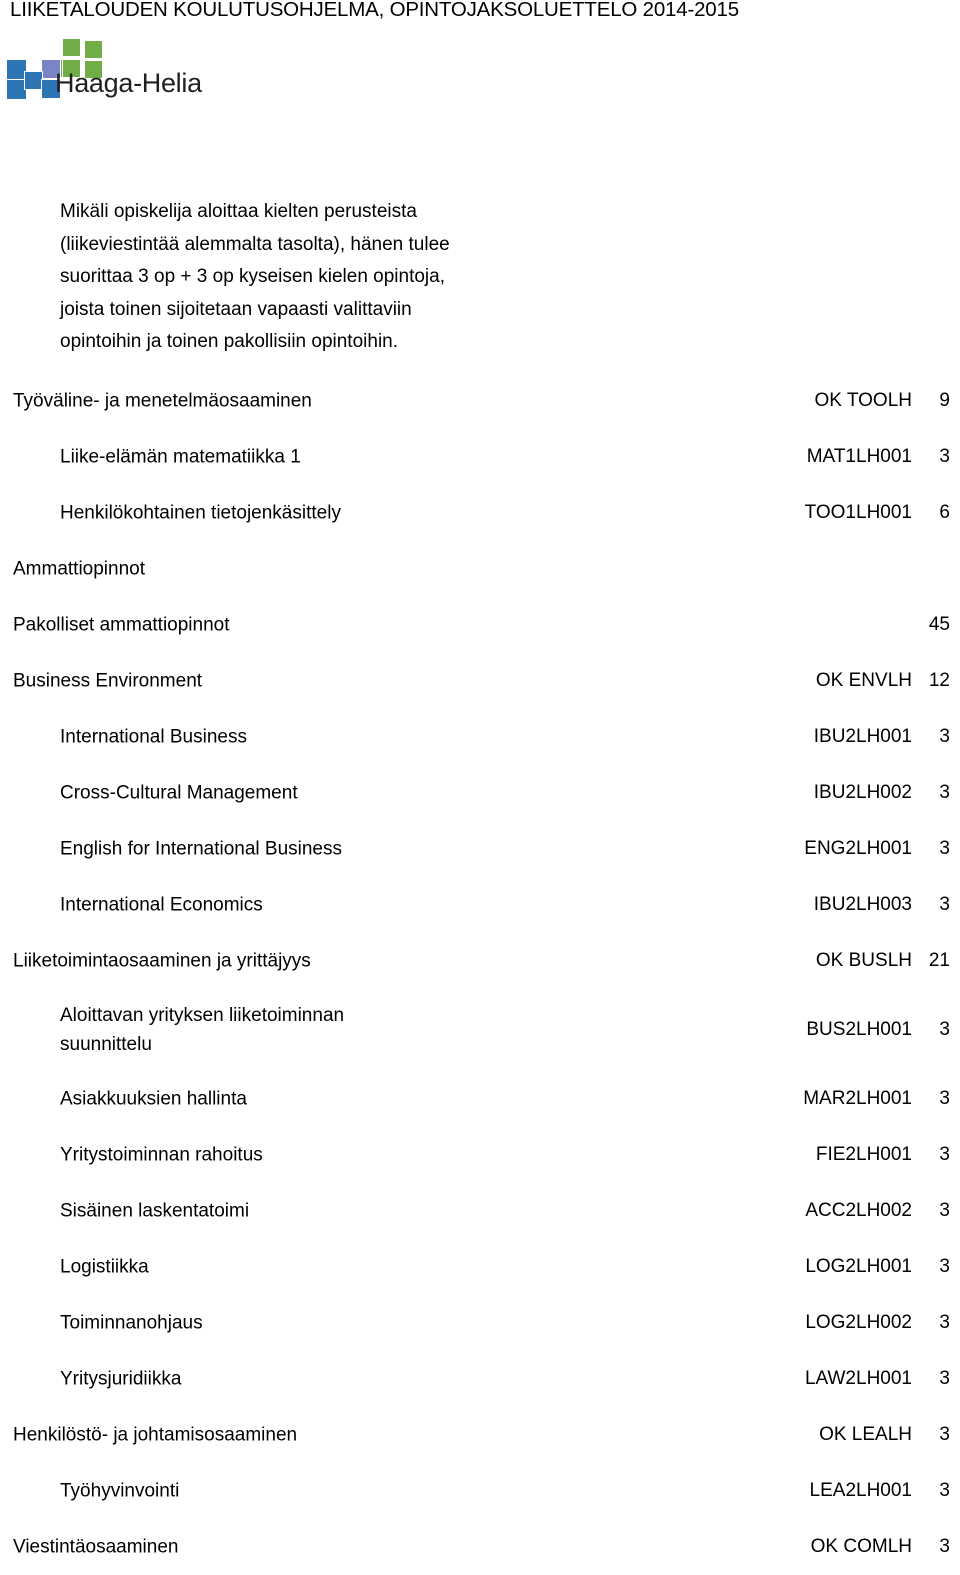  Describe the element at coordinates (861, 1546) in the screenshot. I see `course-code: OK COMLH` at that location.